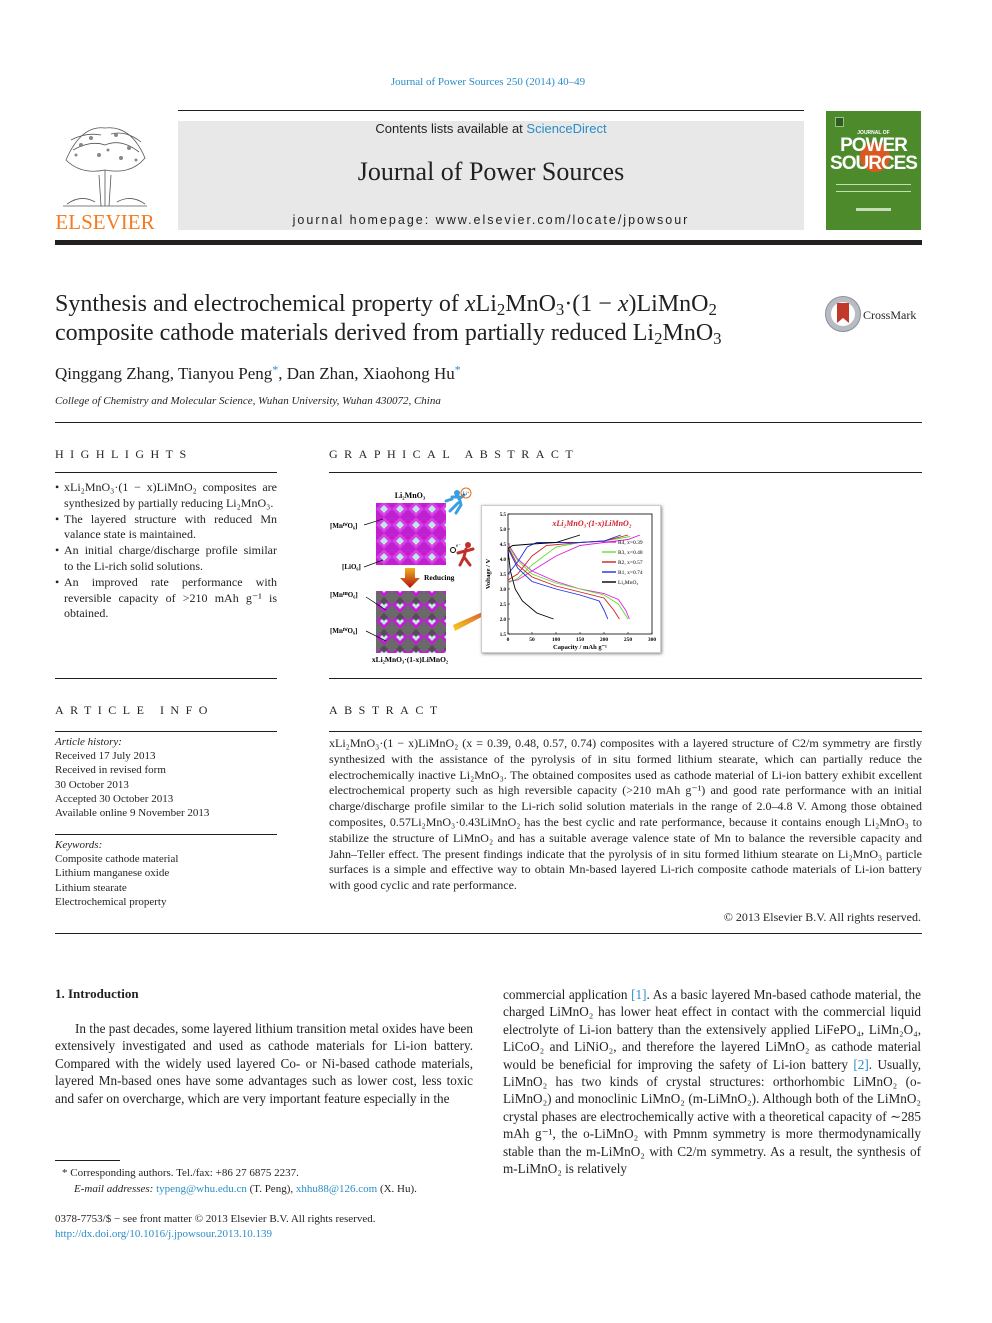  What do you see at coordinates (105, 167) in the screenshot?
I see `elsevier-tree-icon` at bounding box center [105, 167].